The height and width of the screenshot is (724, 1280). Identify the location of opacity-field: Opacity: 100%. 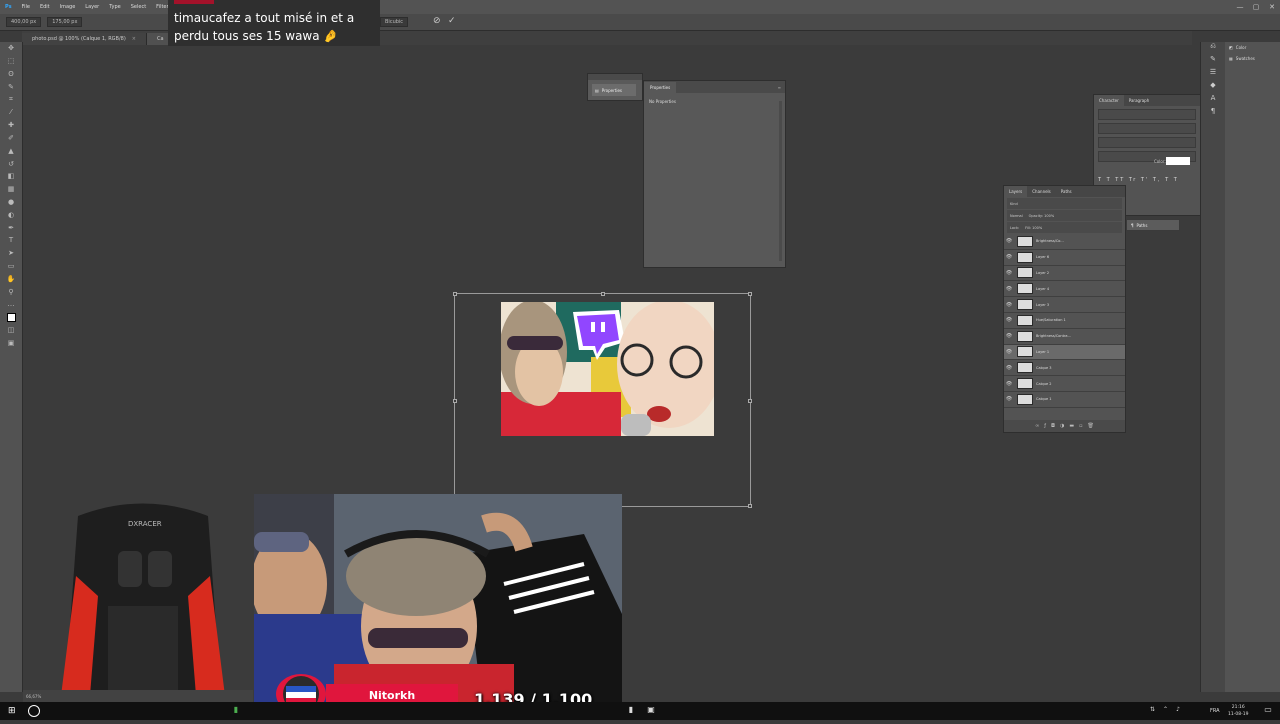
(1042, 216).